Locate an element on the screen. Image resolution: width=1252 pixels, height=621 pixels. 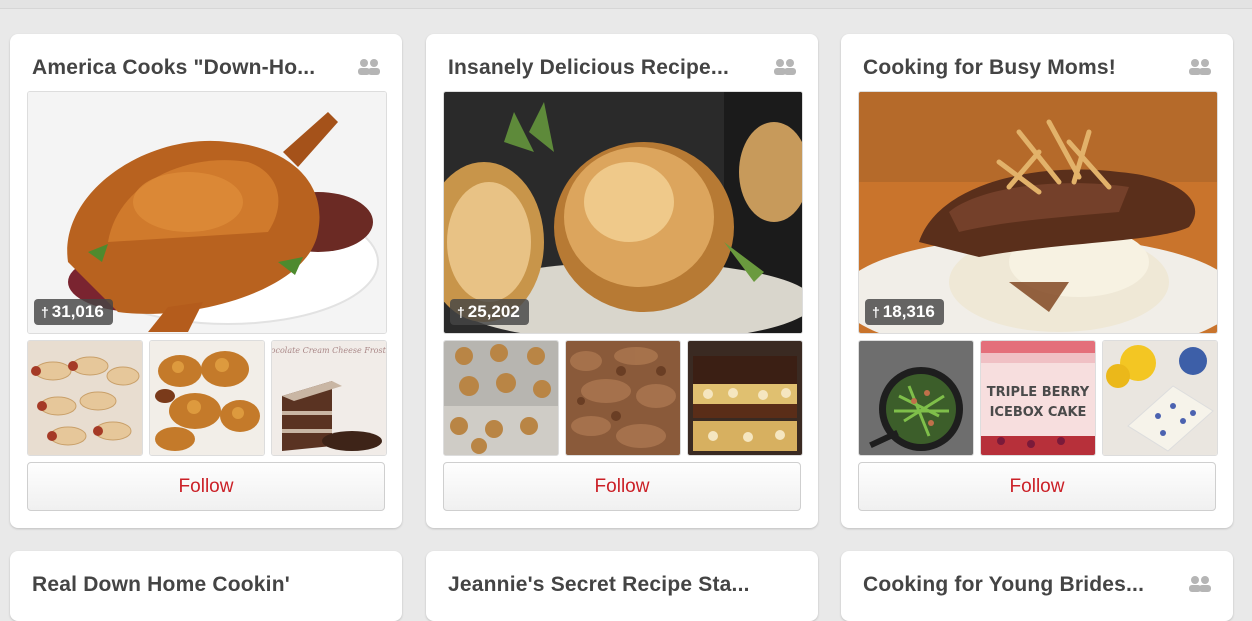
crumble-texture-icon is located at coordinates (623, 398).